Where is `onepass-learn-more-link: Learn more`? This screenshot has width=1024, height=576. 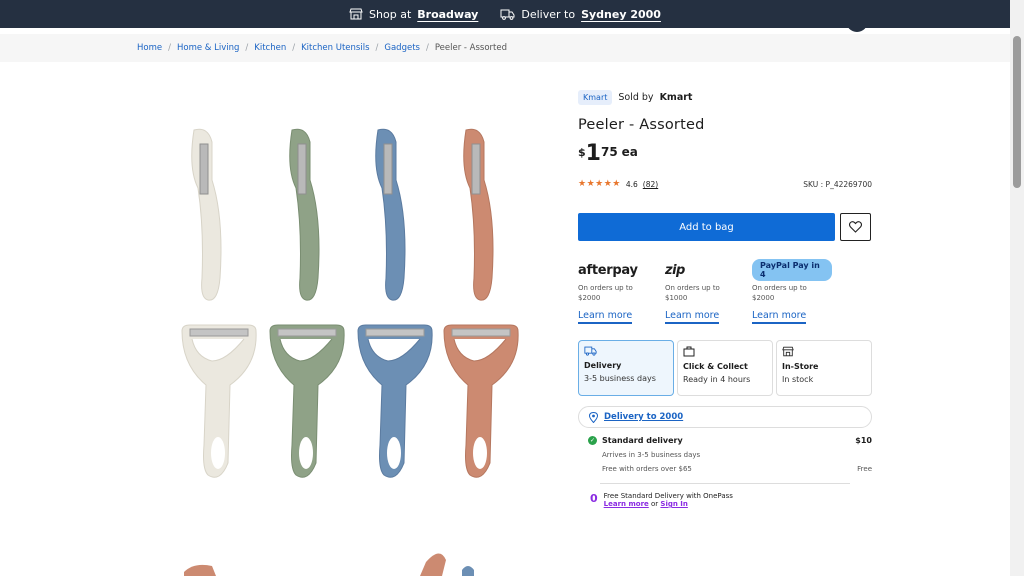 onepass-learn-more-link: Learn more is located at coordinates (626, 504).